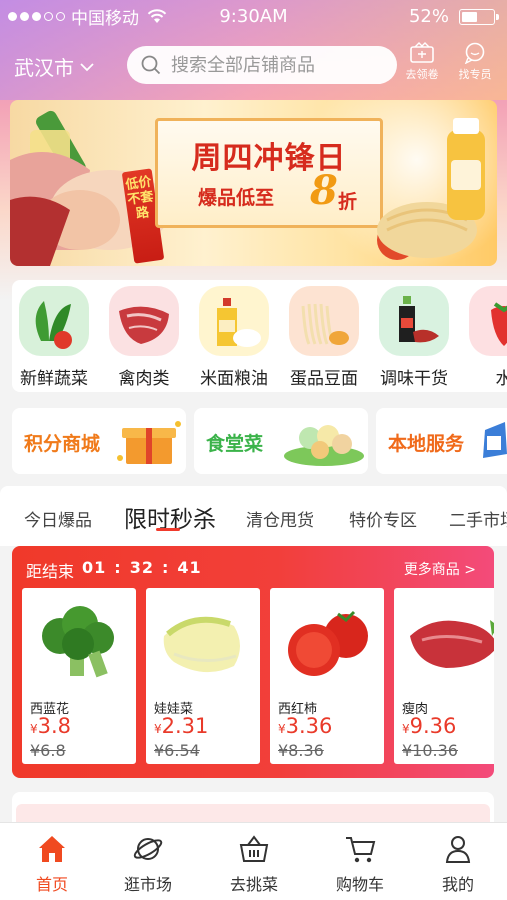  I want to click on product-price: ¥3.8, so click(51, 726).